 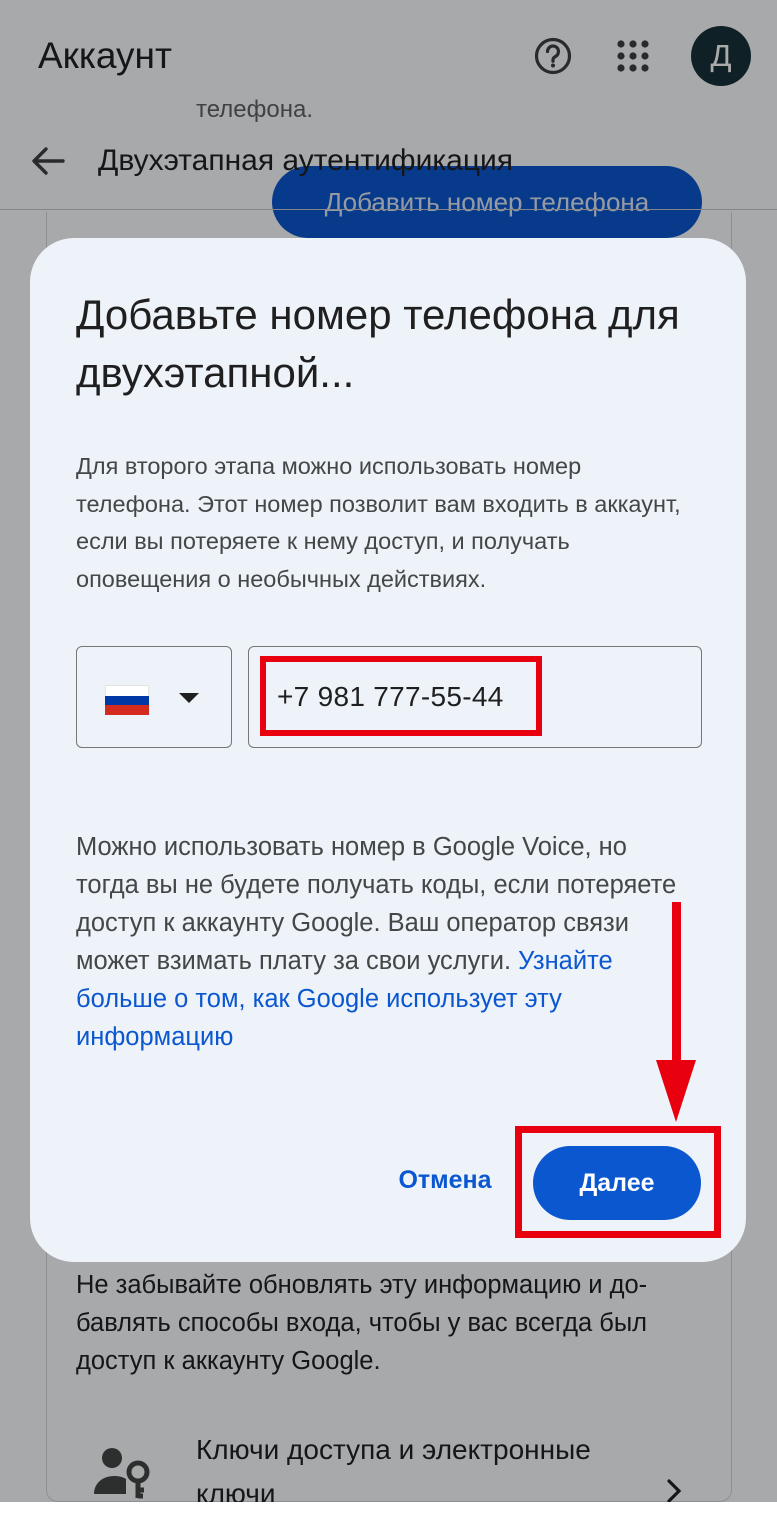 What do you see at coordinates (676, 1091) in the screenshot?
I see `annotation-arrow-head` at bounding box center [676, 1091].